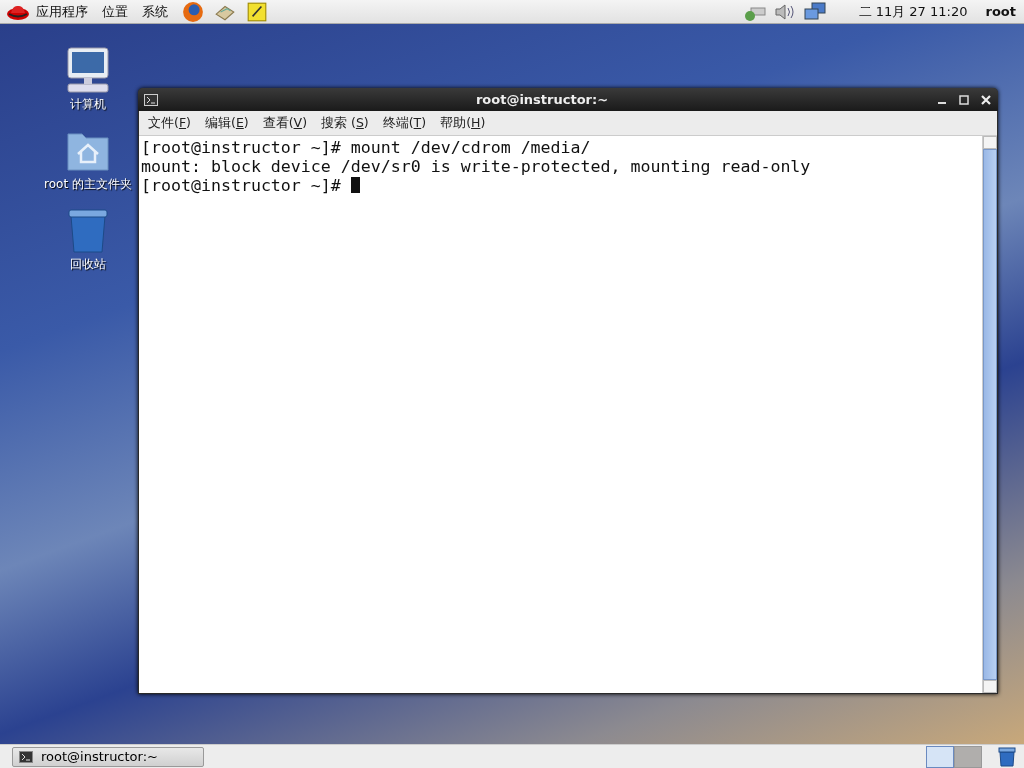  I want to click on workspace, so click(940, 756).